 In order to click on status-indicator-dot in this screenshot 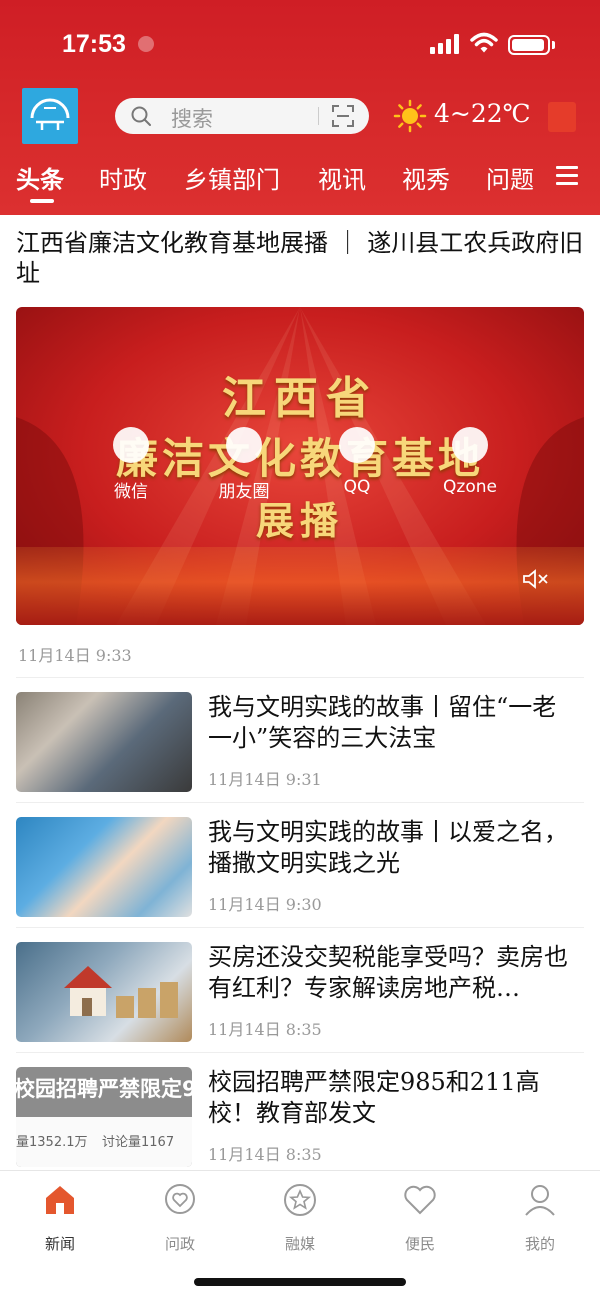, I will do `click(146, 44)`.